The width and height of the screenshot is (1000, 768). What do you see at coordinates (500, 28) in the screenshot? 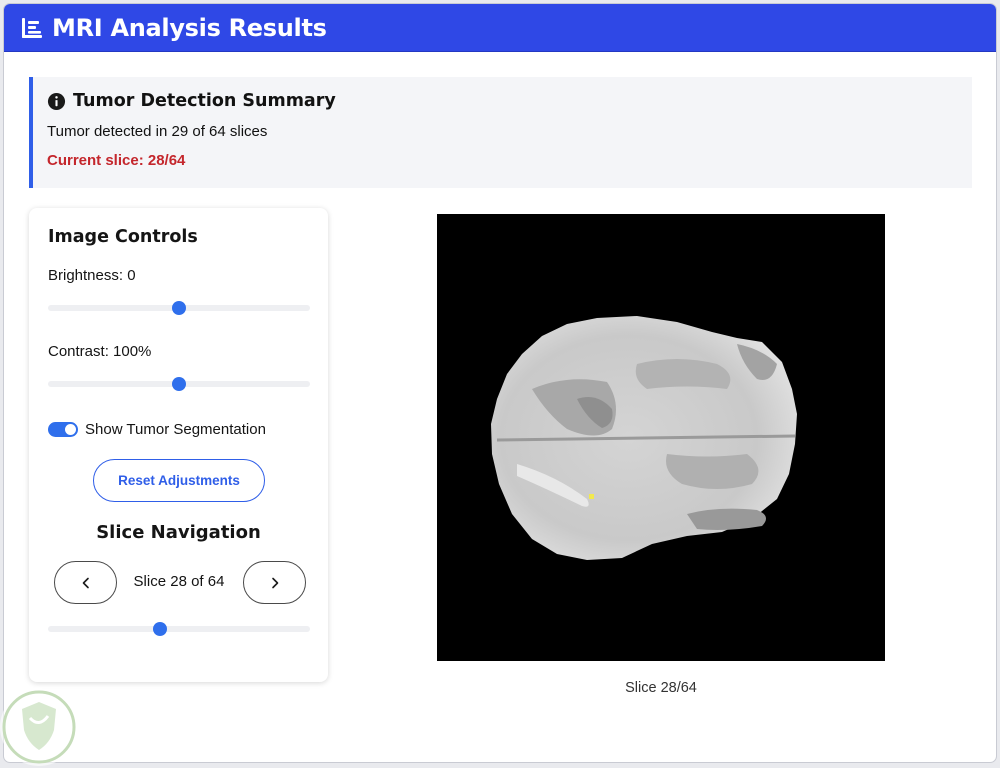
I see `app-header: MRI Analysis Results` at bounding box center [500, 28].